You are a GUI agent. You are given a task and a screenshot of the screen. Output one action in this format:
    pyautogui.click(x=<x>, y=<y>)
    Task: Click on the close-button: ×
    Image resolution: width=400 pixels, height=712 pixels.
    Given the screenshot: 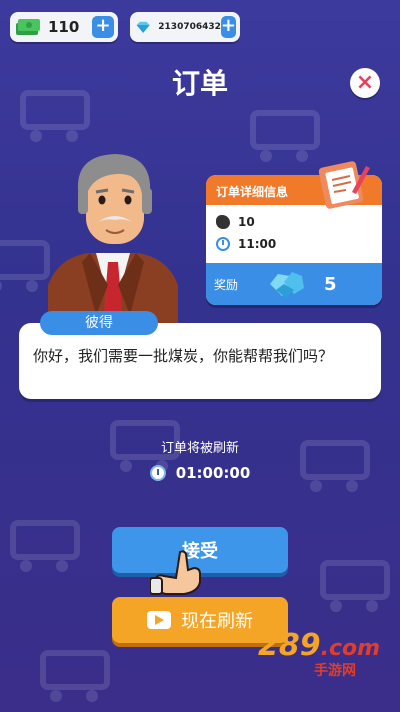 What is the action you would take?
    pyautogui.click(x=365, y=83)
    